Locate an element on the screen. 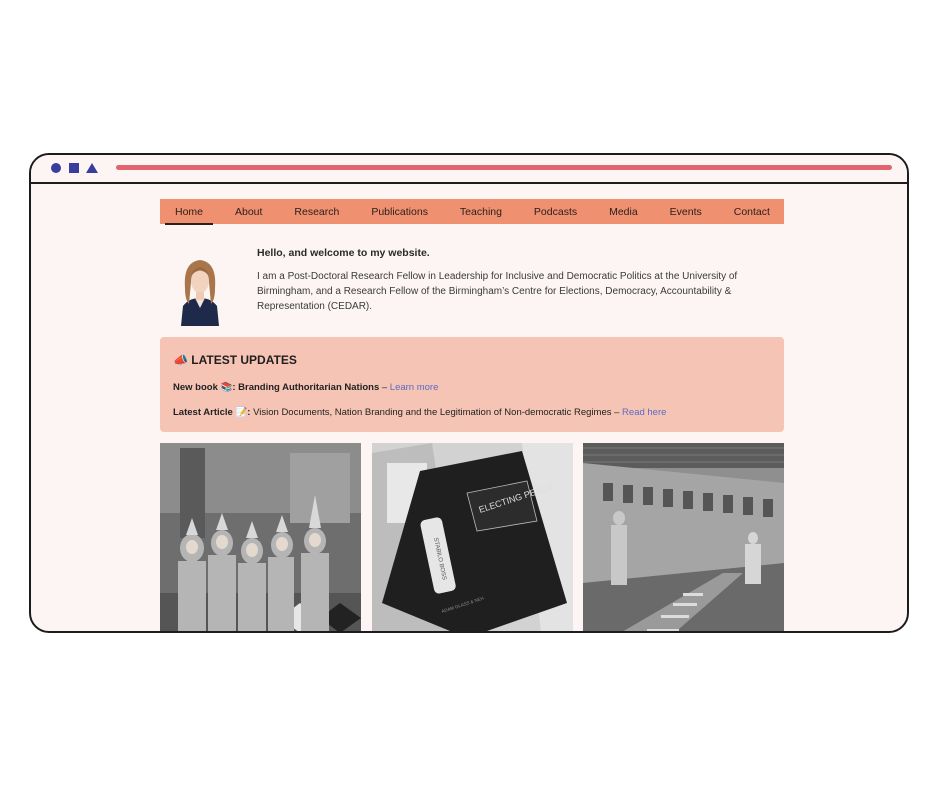 The width and height of the screenshot is (940, 788). welcome-heading: Hello, and welcome to my website. is located at coordinates (343, 253).